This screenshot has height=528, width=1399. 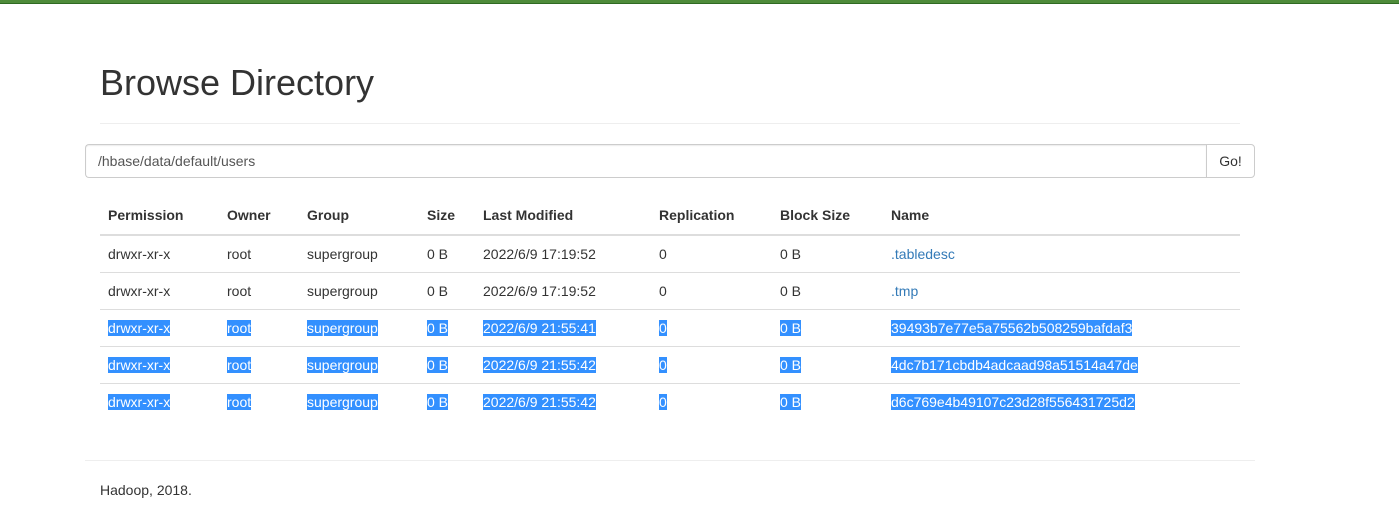 What do you see at coordinates (146, 490) in the screenshot?
I see `footer-text: Hadoop, 2018.` at bounding box center [146, 490].